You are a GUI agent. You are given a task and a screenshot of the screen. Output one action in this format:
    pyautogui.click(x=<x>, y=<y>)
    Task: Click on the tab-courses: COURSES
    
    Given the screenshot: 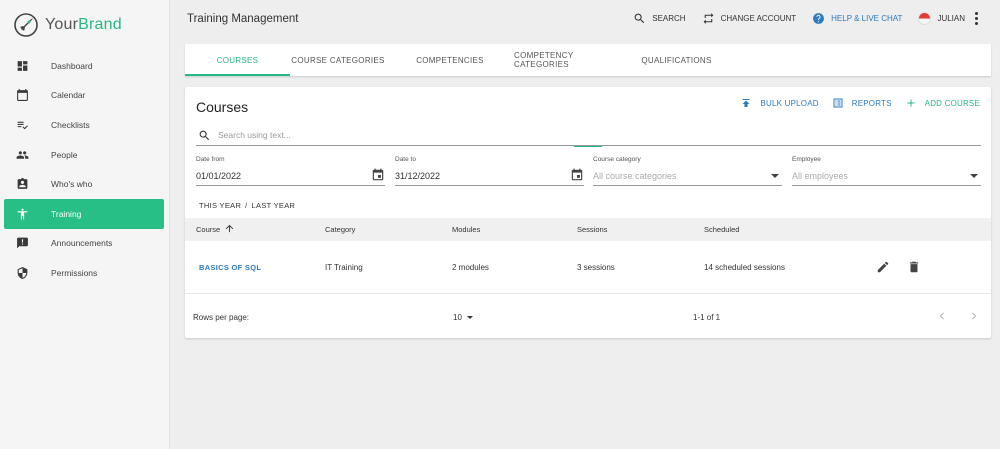 What is the action you would take?
    pyautogui.click(x=237, y=60)
    